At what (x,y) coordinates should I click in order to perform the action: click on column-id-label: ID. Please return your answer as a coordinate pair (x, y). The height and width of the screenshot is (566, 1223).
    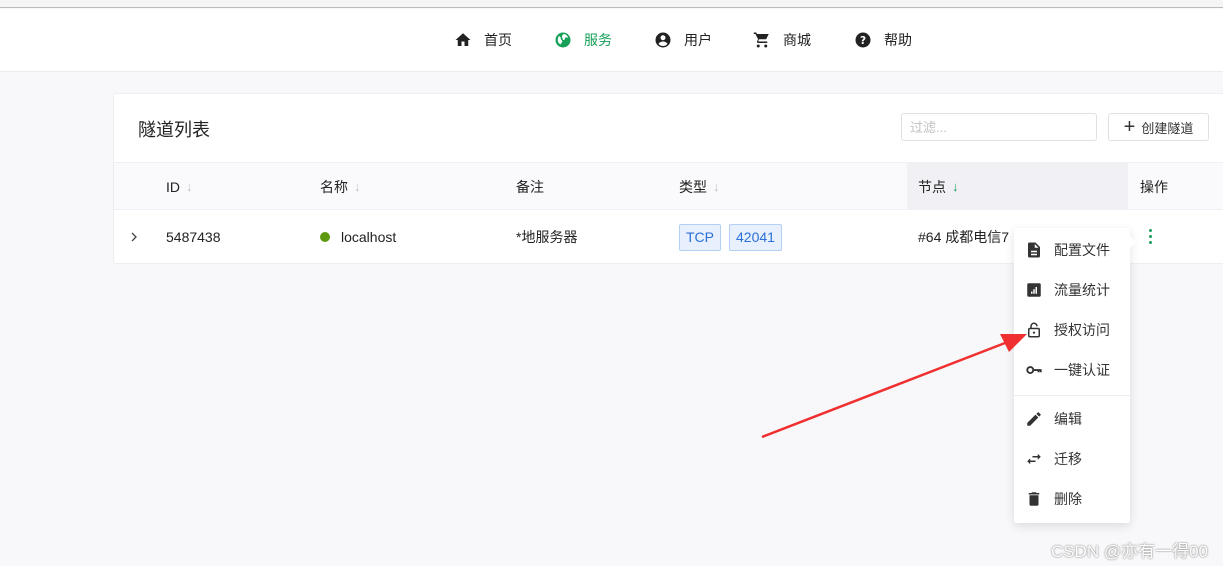
    Looking at the image, I should click on (173, 186).